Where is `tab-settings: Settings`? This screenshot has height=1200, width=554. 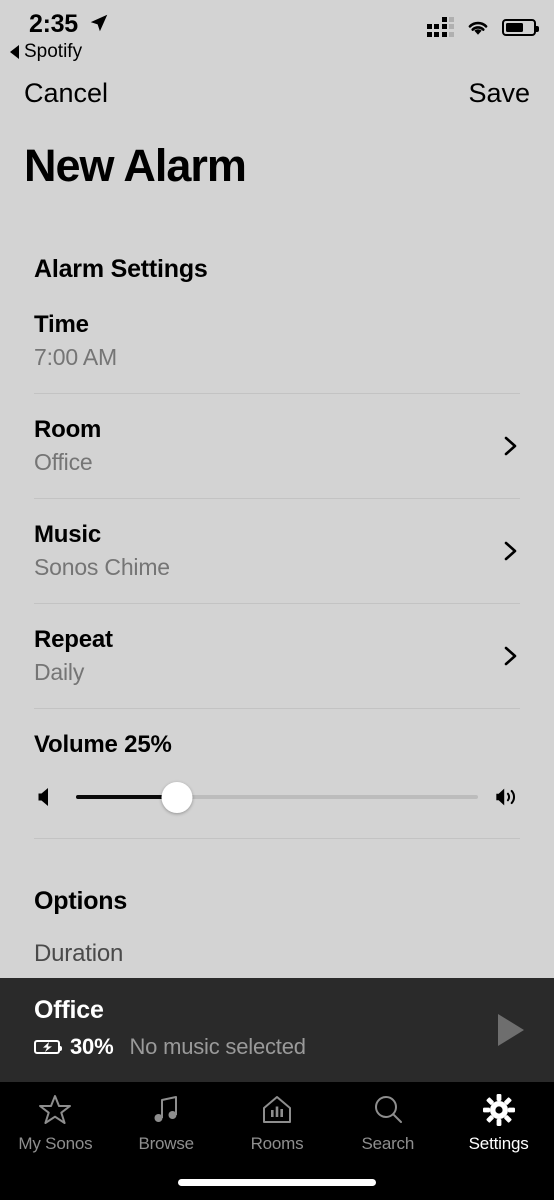
tab-settings: Settings is located at coordinates (498, 1127).